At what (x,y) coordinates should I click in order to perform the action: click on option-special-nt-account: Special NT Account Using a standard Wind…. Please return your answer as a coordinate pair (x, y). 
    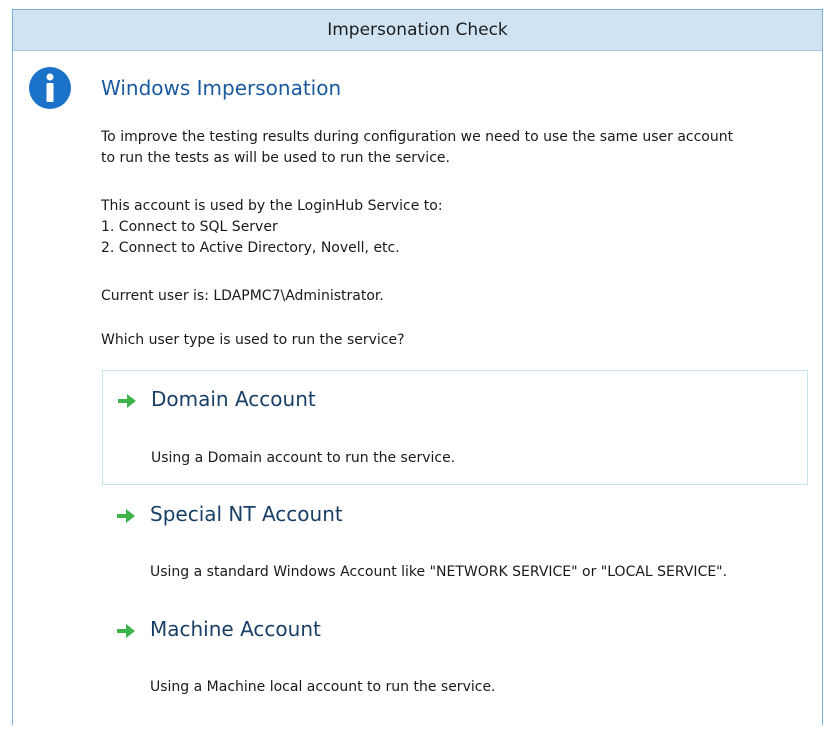
    Looking at the image, I should click on (455, 542).